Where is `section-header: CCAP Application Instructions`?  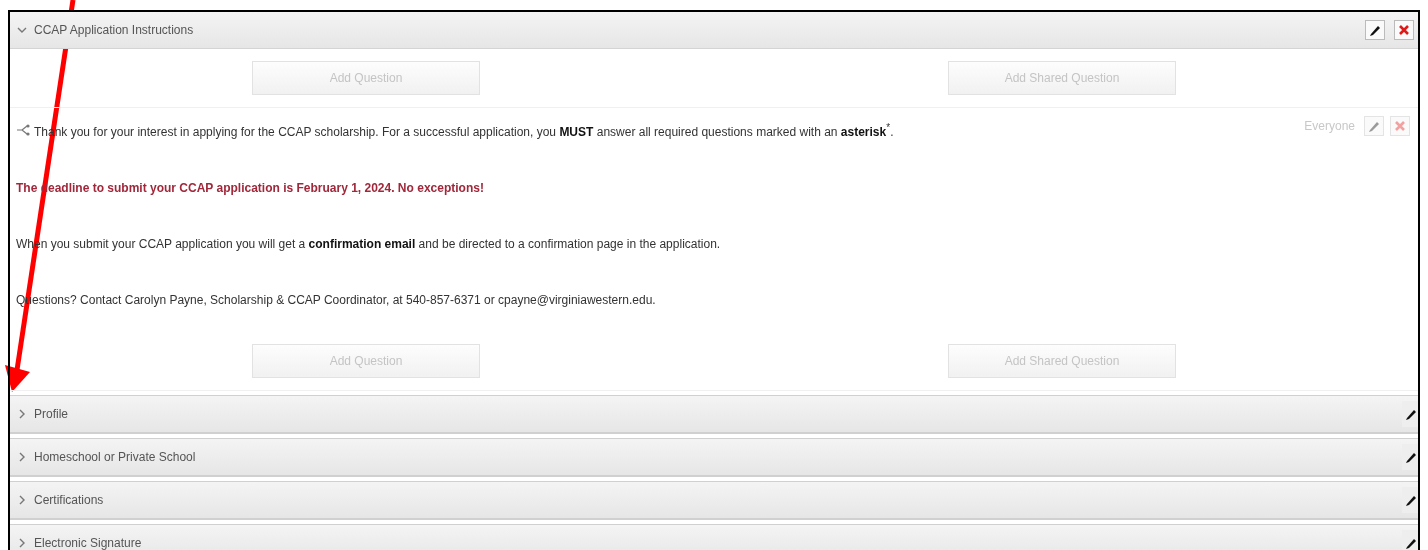 section-header: CCAP Application Instructions is located at coordinates (714, 30).